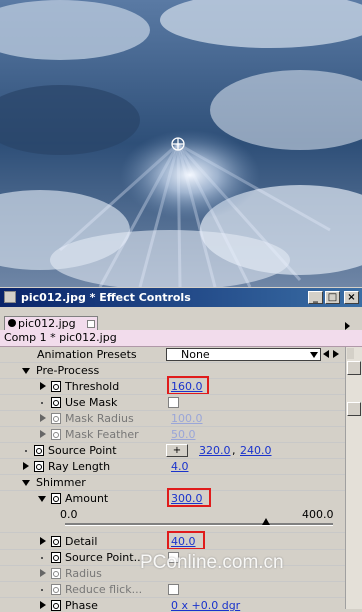 The width and height of the screenshot is (362, 612). Describe the element at coordinates (336, 354) in the screenshot. I see `next-preset-icon` at that location.